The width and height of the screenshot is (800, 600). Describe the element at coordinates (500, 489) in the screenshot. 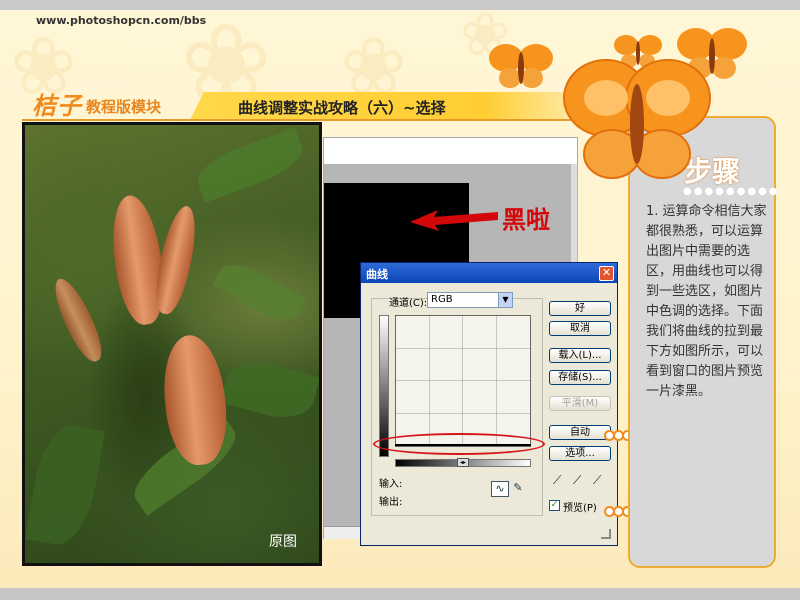

I see `curve-tool-icon: ∿` at that location.